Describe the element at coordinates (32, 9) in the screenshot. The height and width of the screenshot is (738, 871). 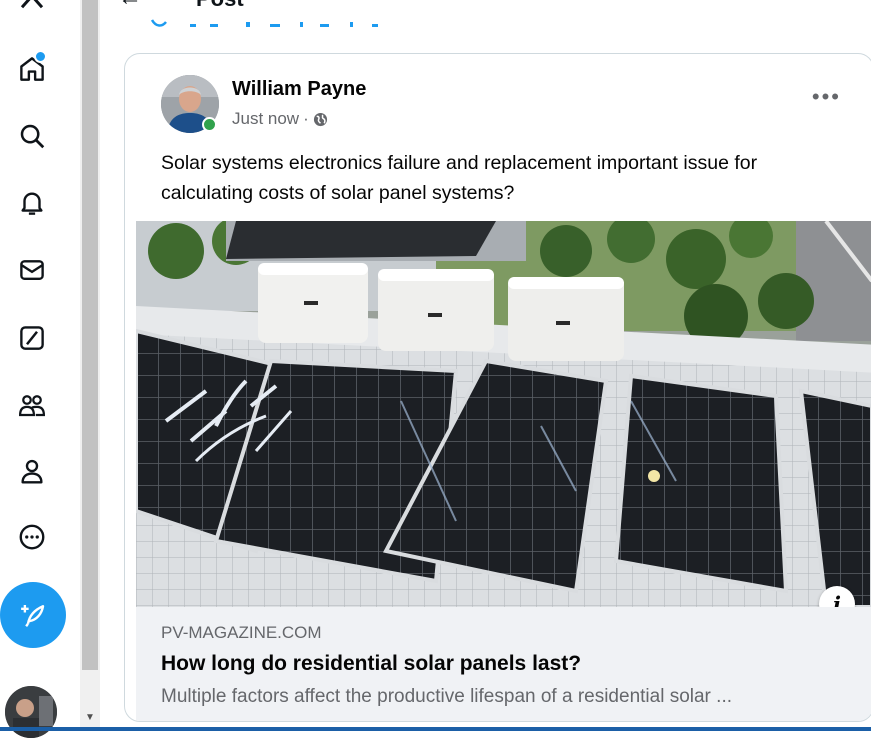
I see `x-logo-icon` at that location.